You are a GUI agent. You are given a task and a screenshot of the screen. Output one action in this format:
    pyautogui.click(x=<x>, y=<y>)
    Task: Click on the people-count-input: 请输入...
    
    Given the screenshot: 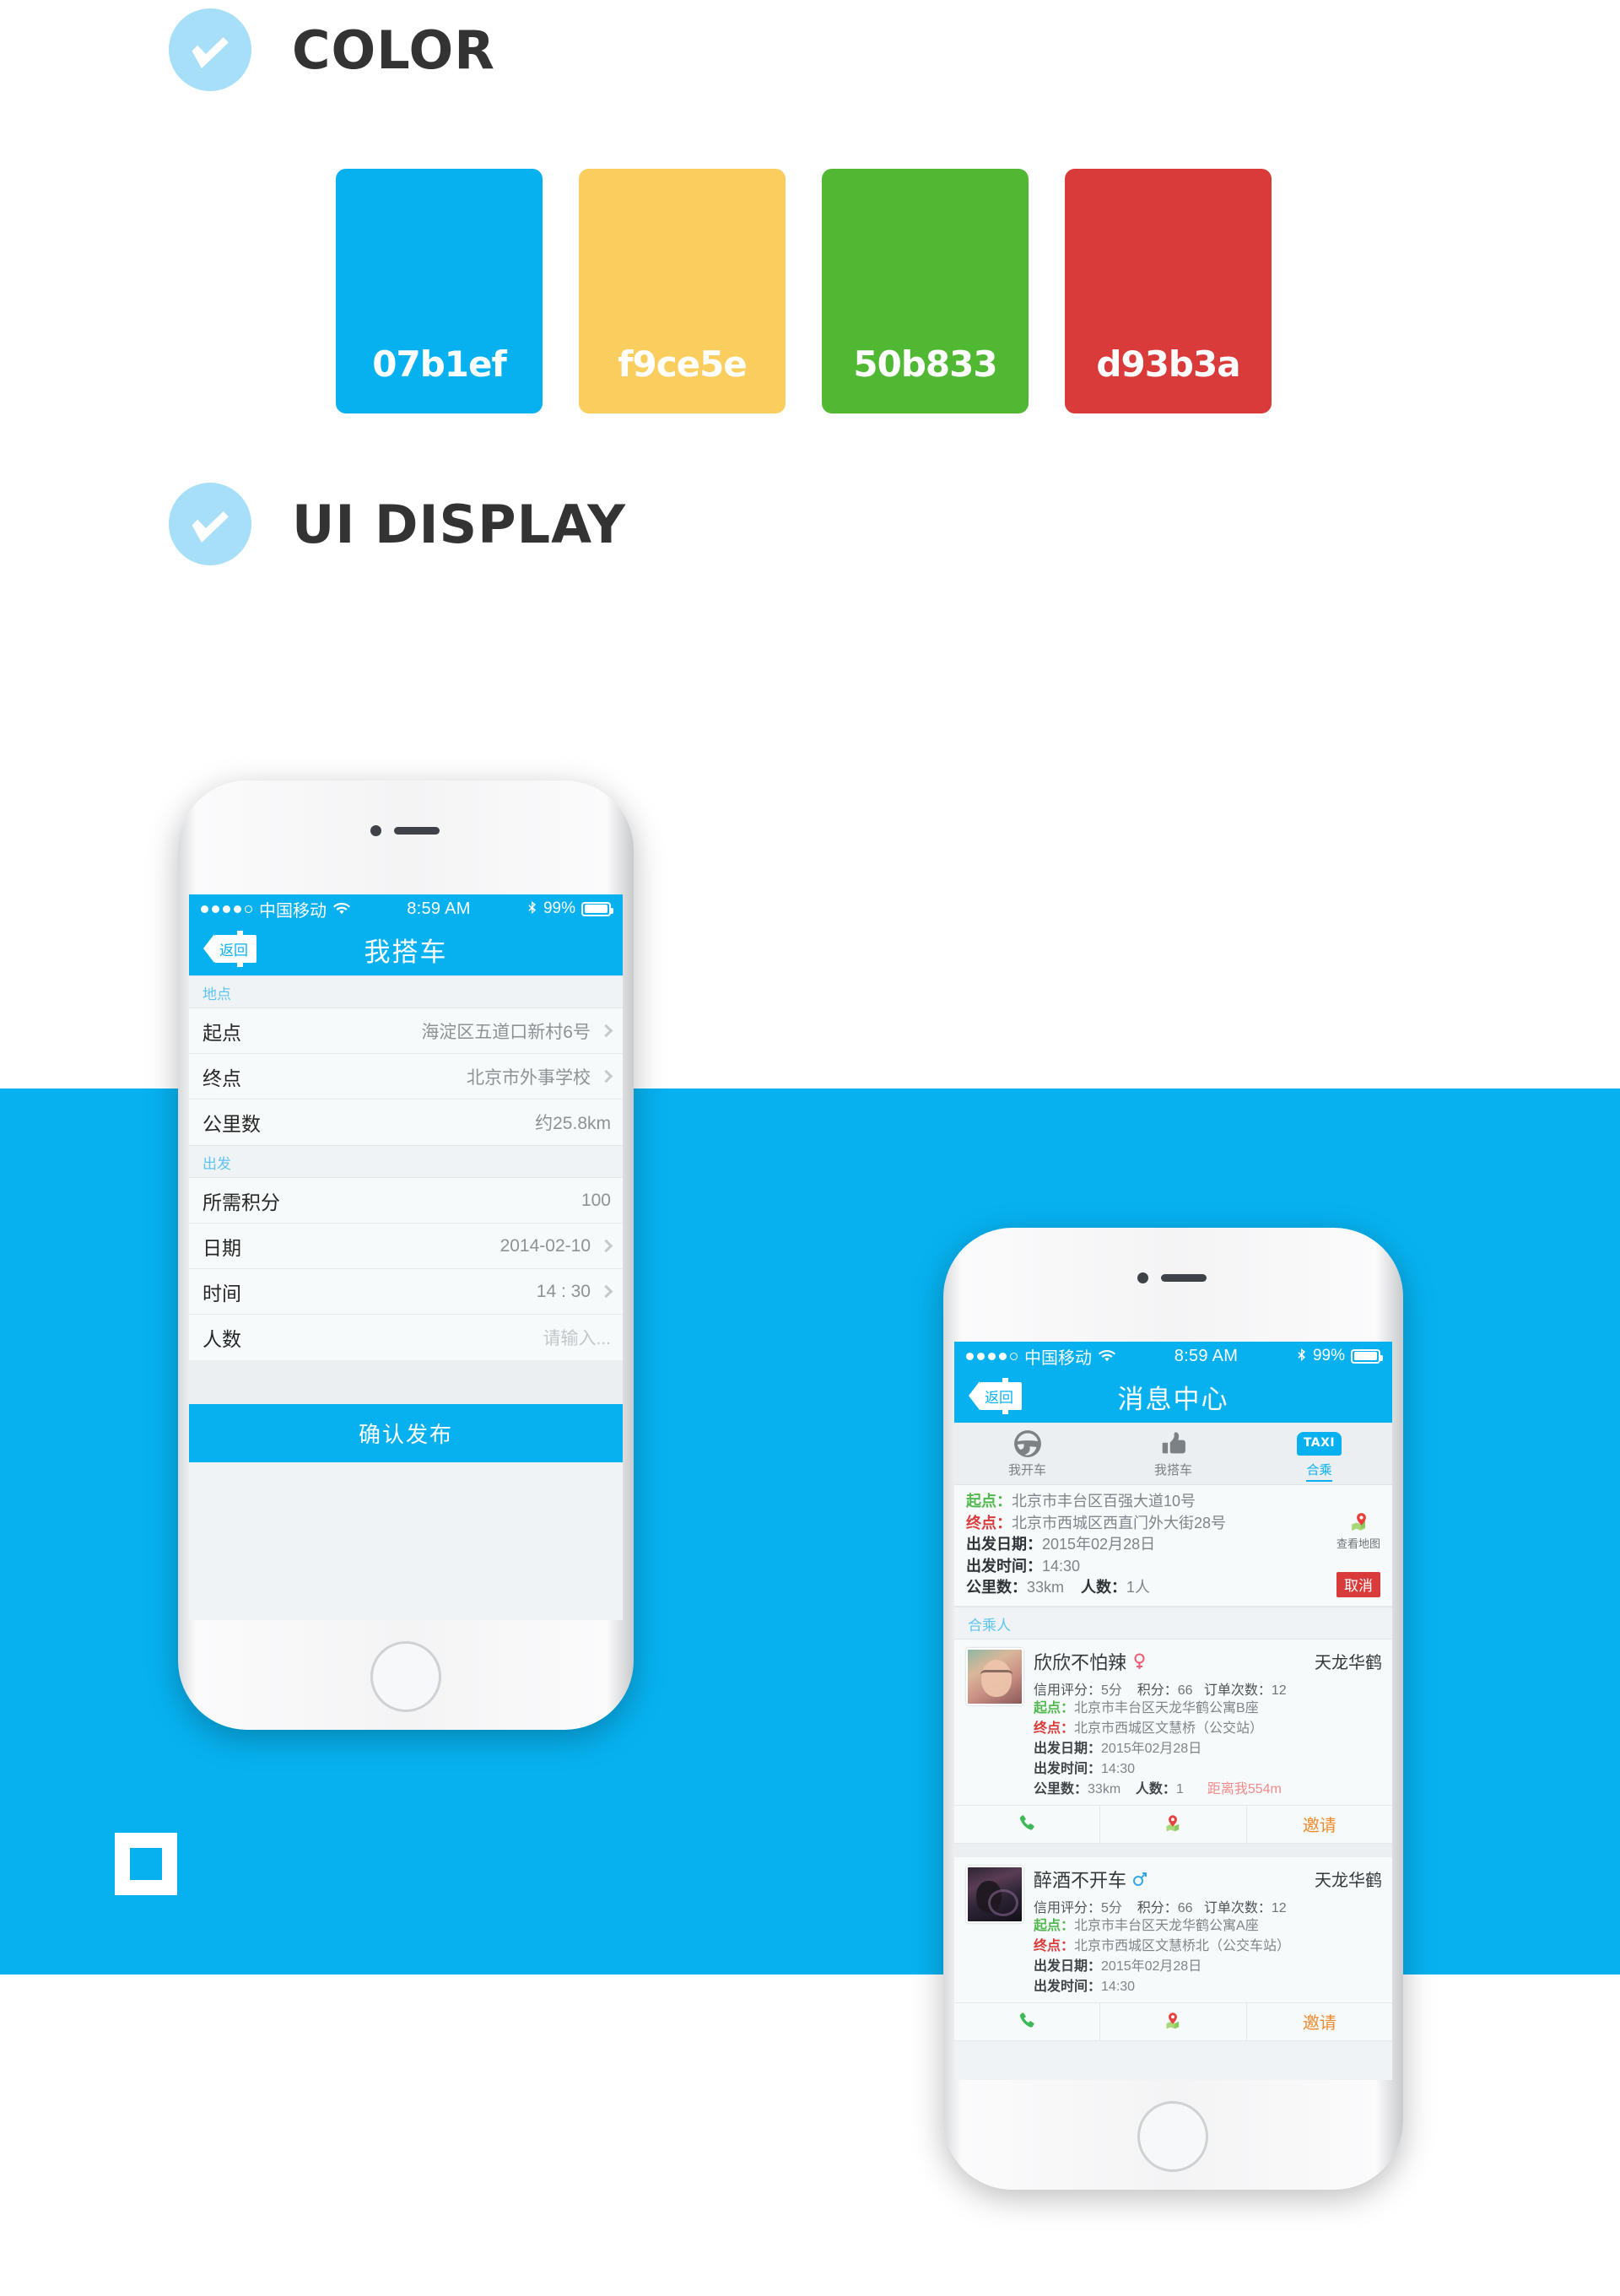 What is the action you would take?
    pyautogui.click(x=577, y=1337)
    